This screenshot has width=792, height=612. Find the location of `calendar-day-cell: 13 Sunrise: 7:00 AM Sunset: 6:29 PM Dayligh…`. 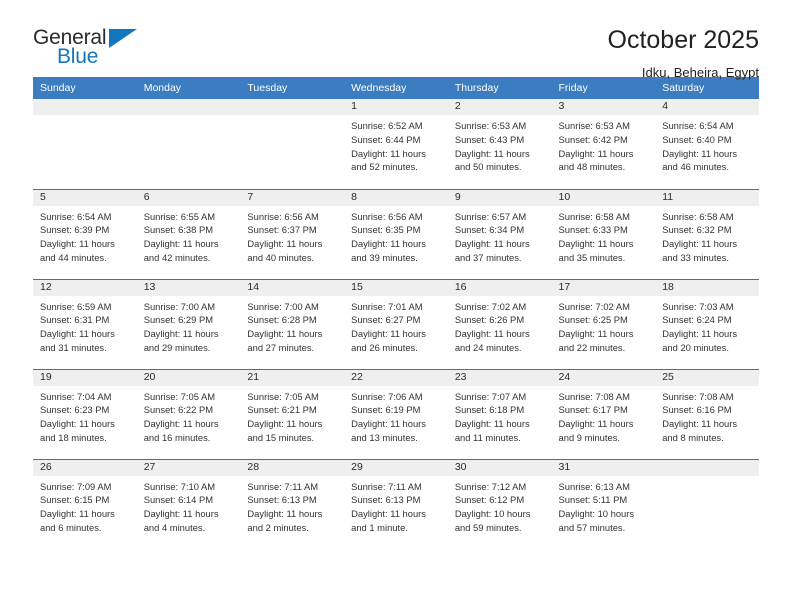

calendar-day-cell: 13 Sunrise: 7:00 AM Sunset: 6:29 PM Dayligh… is located at coordinates (188, 323).